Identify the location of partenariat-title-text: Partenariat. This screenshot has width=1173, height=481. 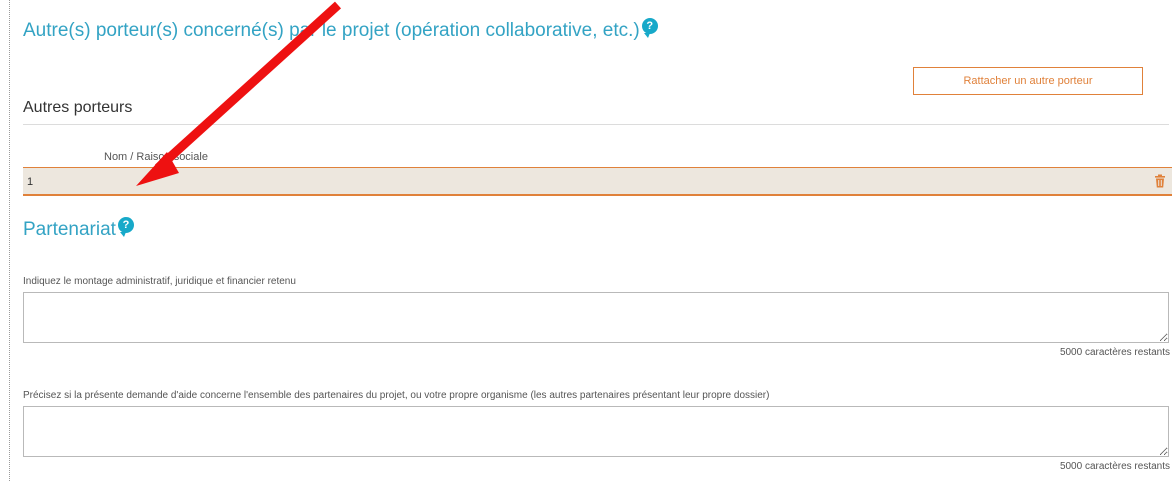
(69, 229).